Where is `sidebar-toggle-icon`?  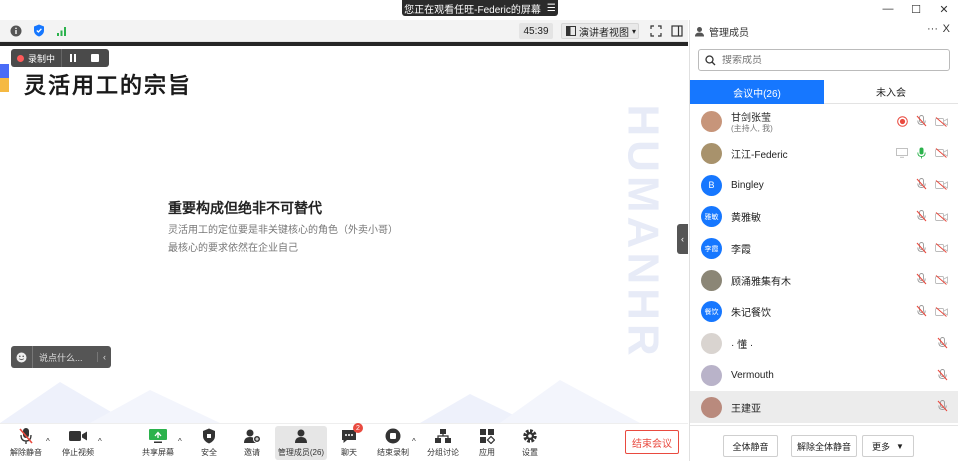 sidebar-toggle-icon is located at coordinates (676, 30).